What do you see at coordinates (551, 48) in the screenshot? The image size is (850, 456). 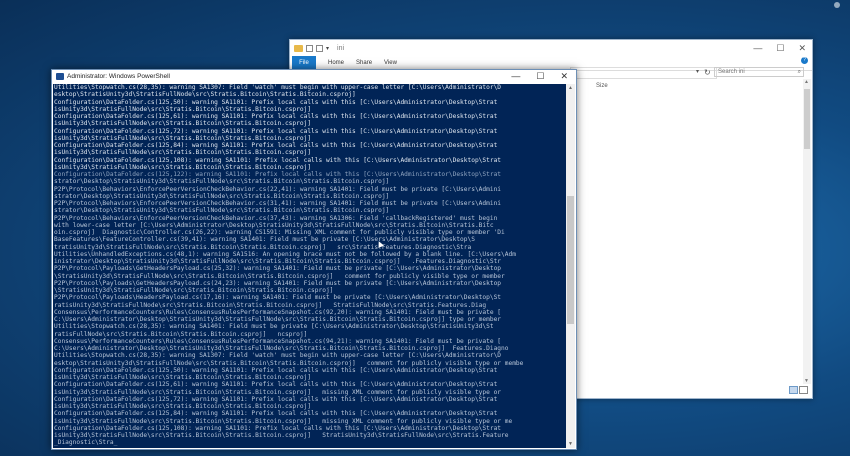 I see `explorer-titlebar: ▾ ini — ☐ ✕` at bounding box center [551, 48].